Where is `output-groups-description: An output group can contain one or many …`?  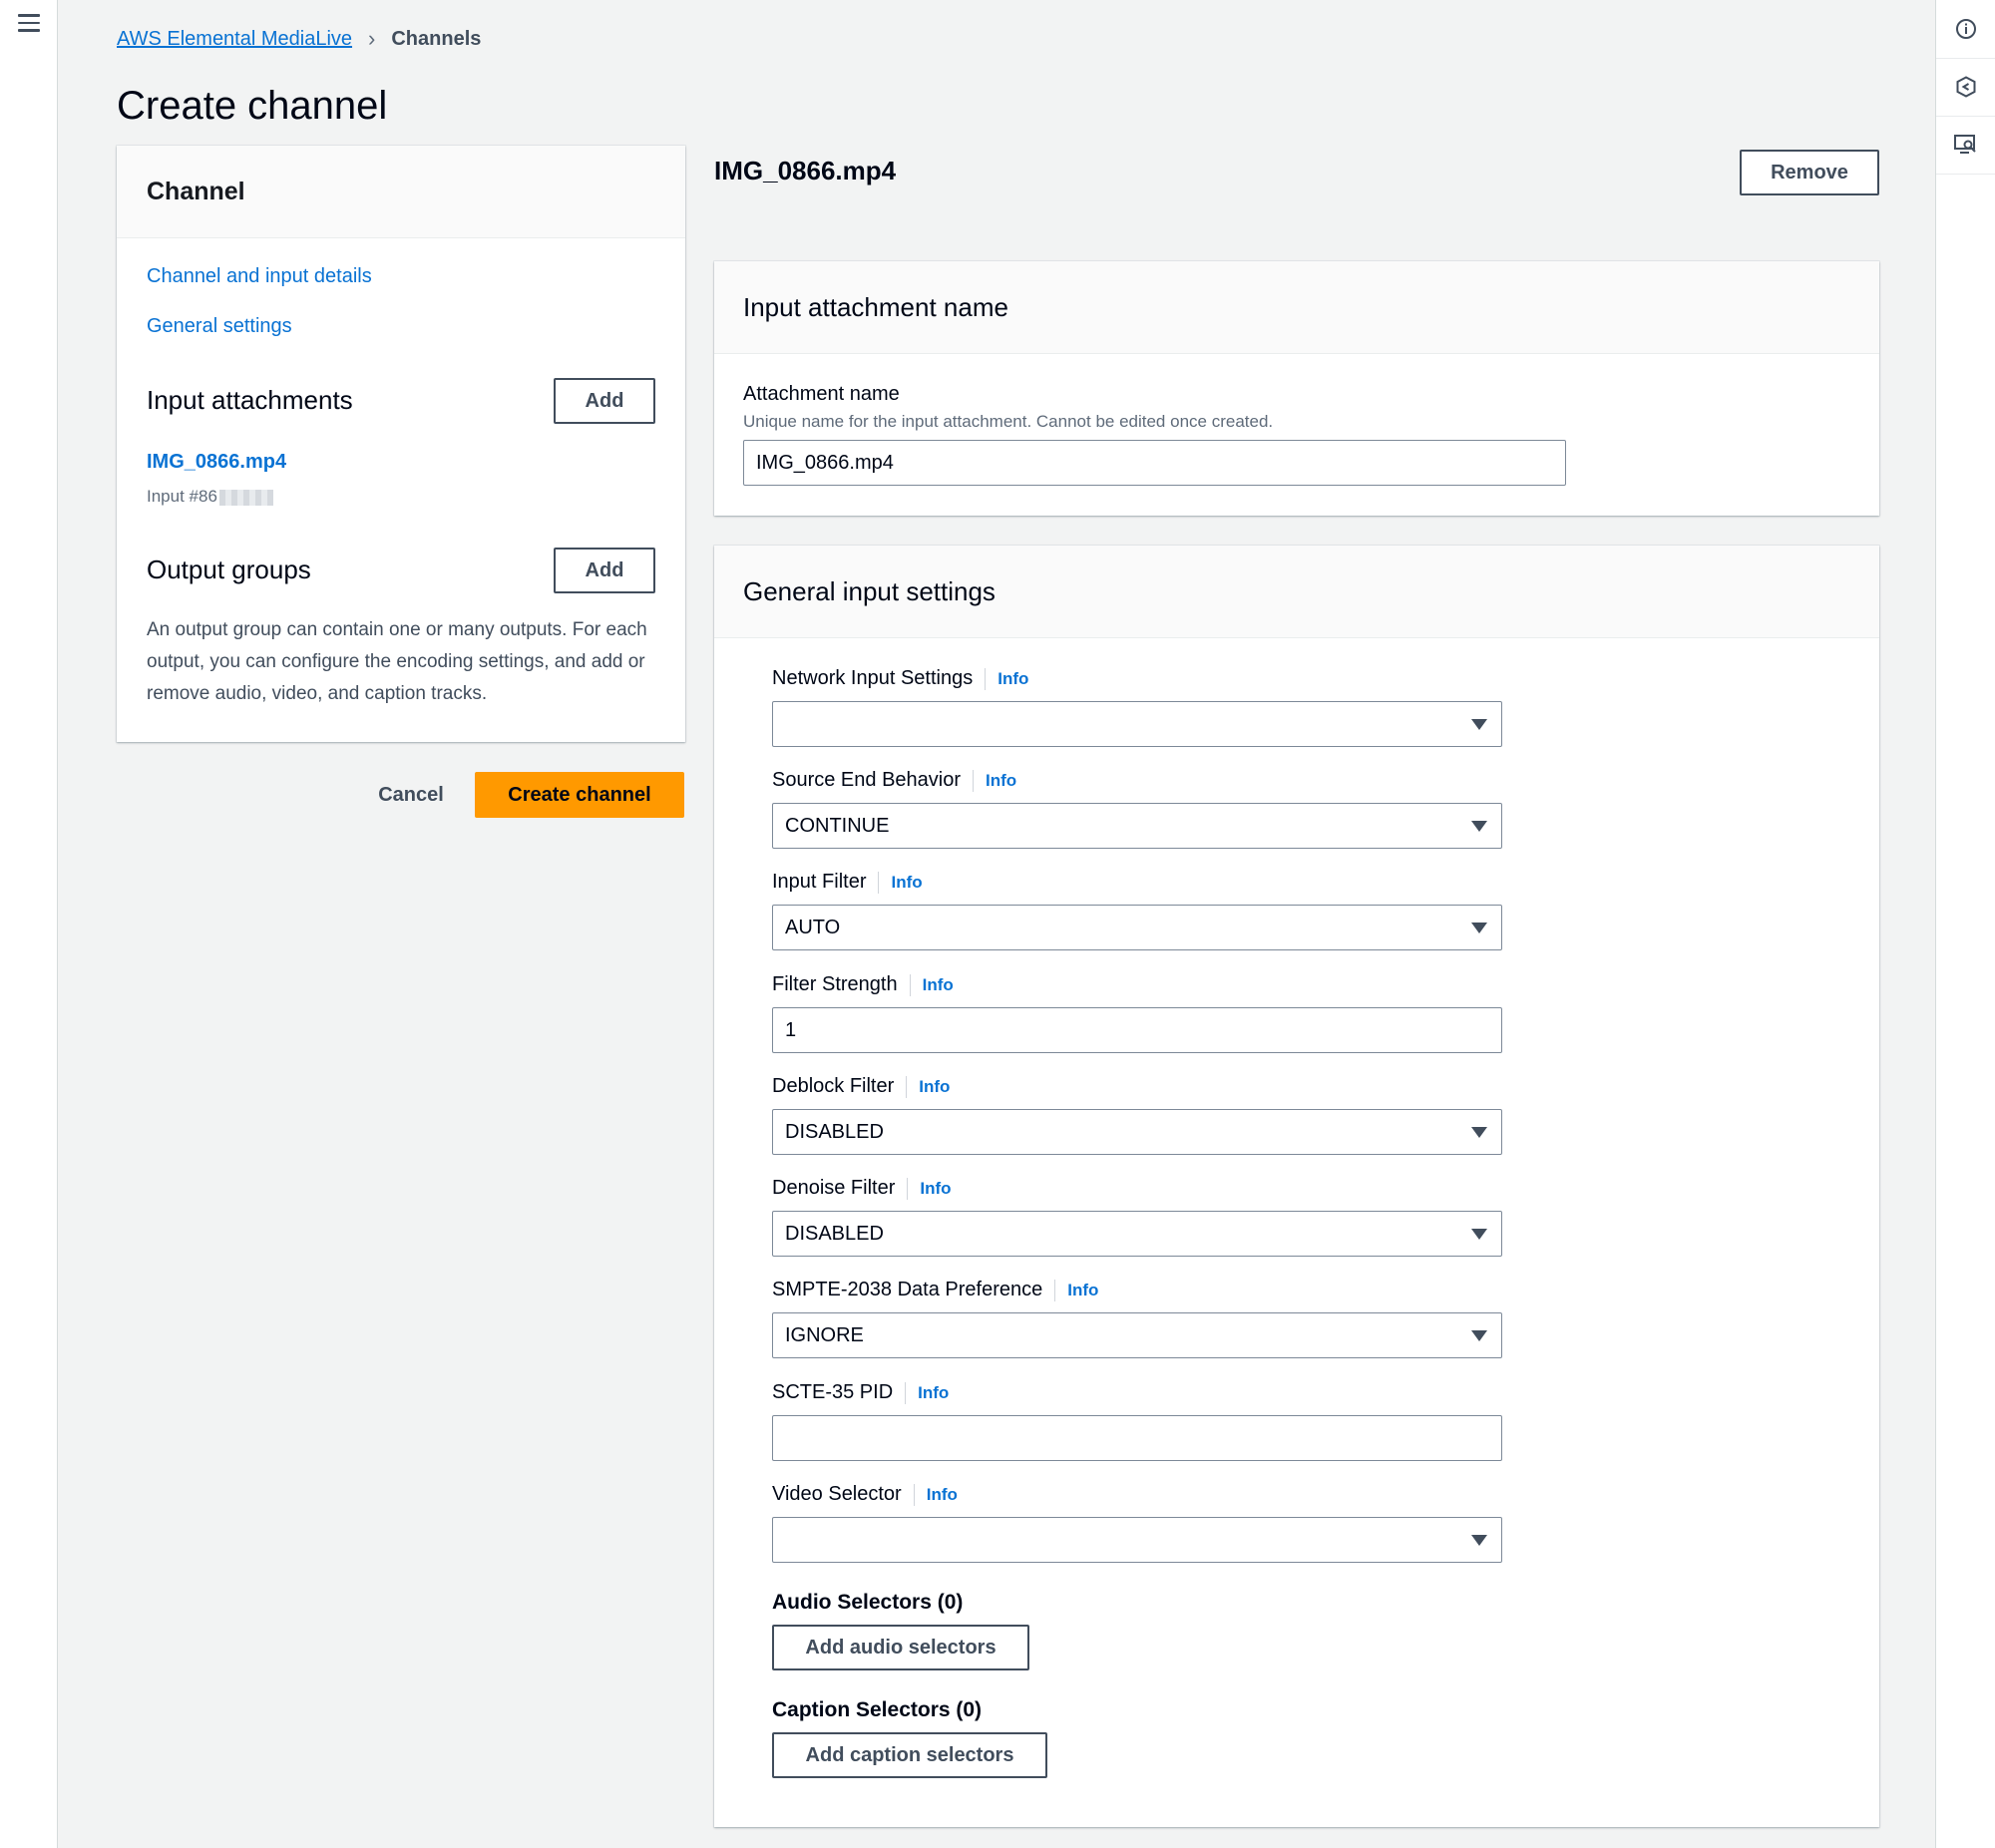
output-groups-description: An output group can contain one or many … is located at coordinates (397, 661).